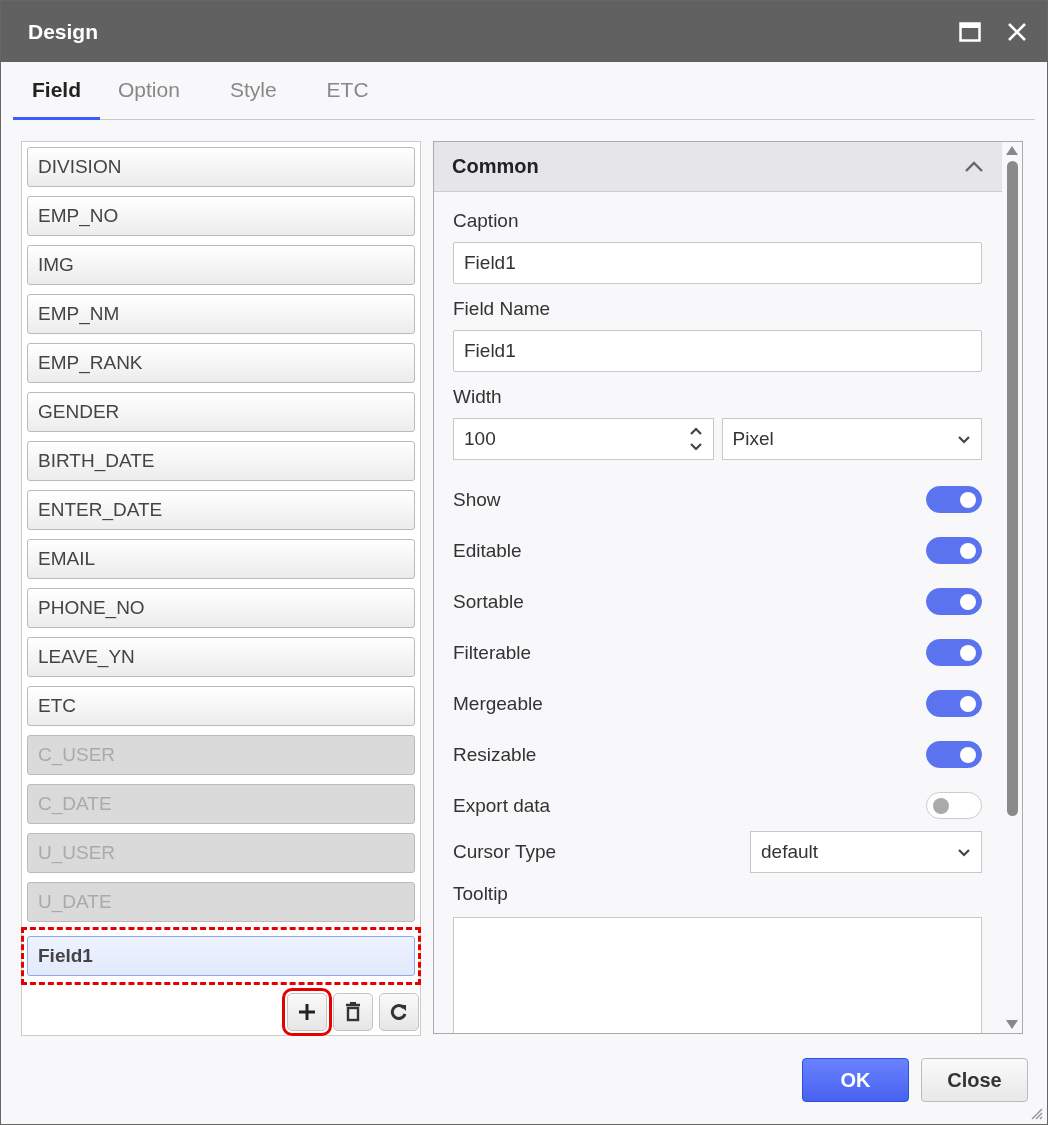 The height and width of the screenshot is (1125, 1048). I want to click on field-item: GENDER, so click(221, 412).